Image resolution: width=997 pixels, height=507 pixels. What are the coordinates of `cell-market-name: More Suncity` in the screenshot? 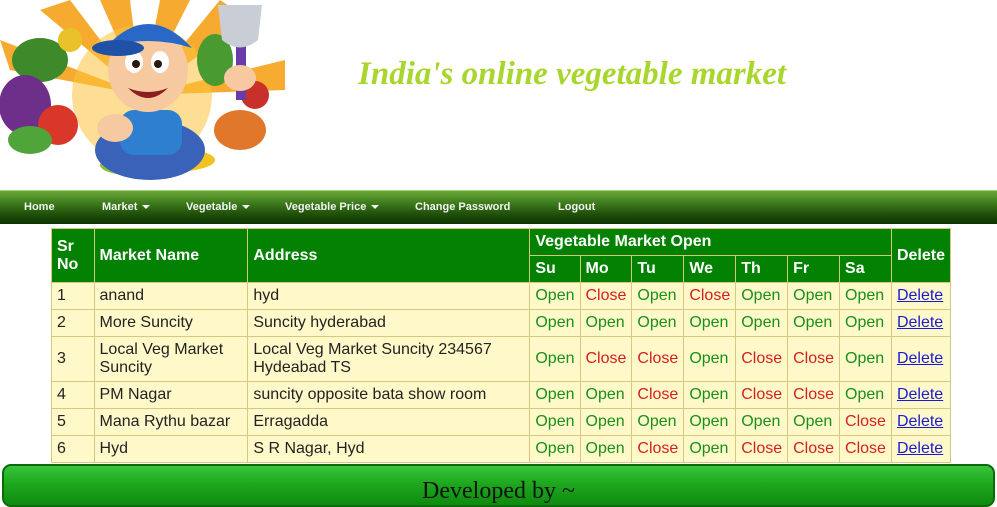 It's located at (171, 323).